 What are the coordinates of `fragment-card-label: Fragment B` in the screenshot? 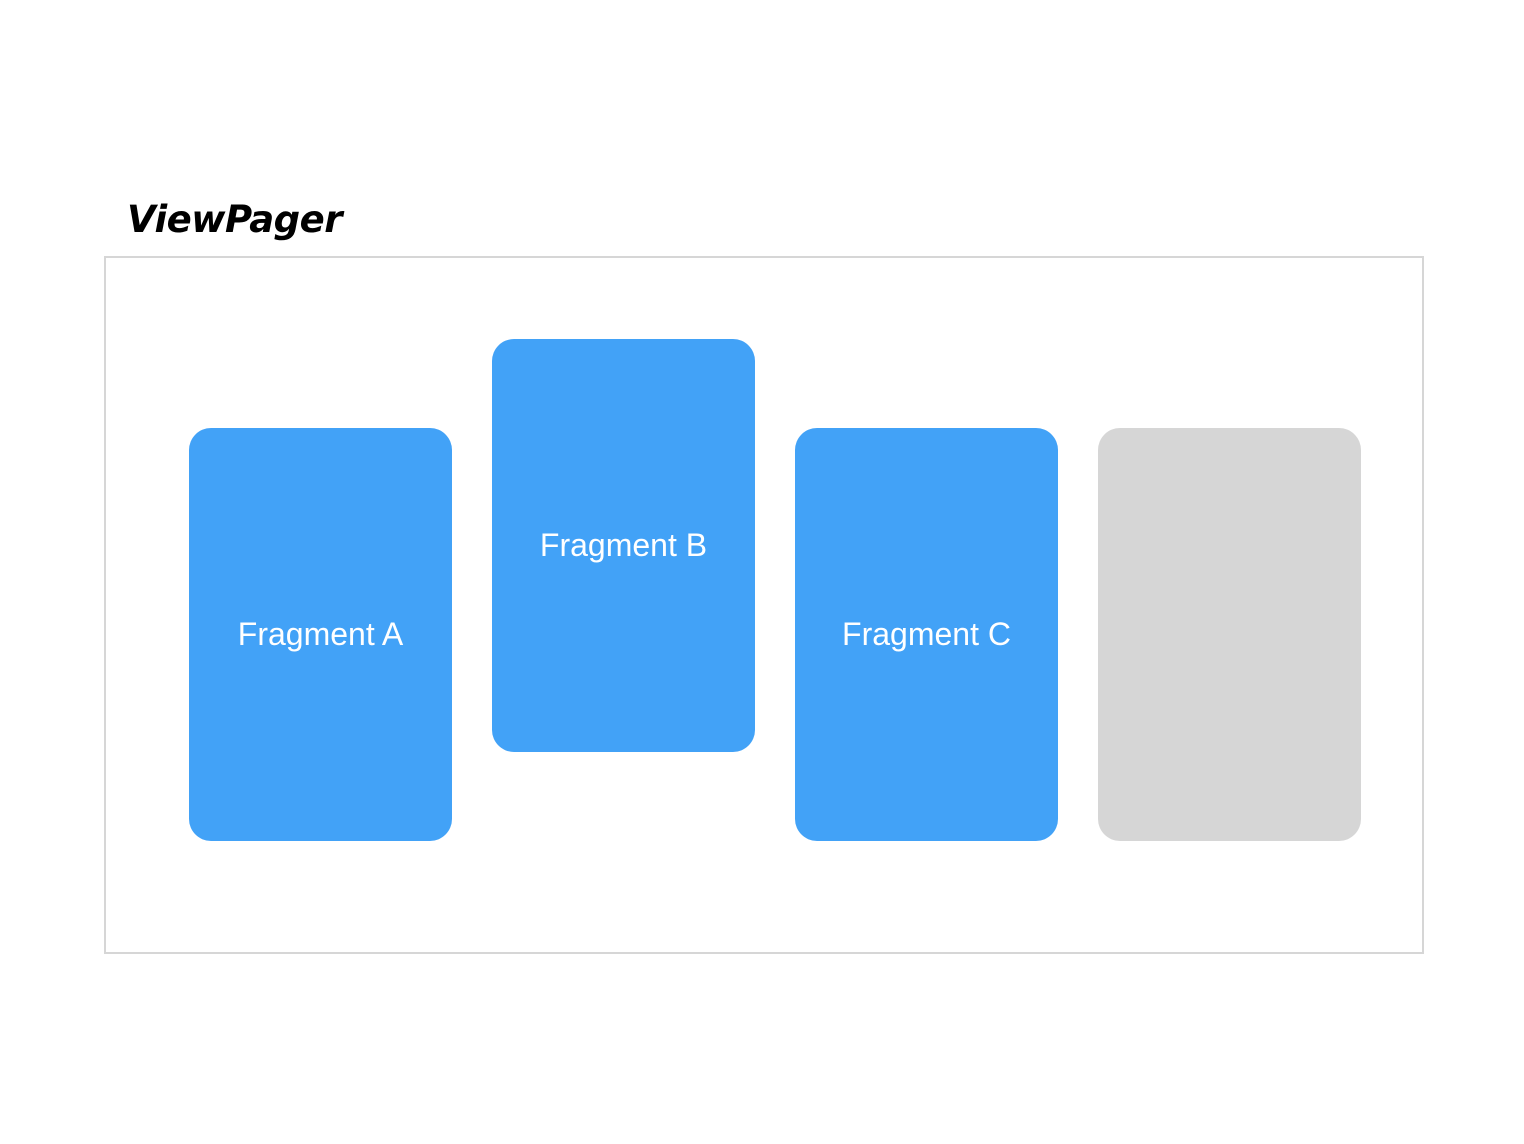 It's located at (623, 545).